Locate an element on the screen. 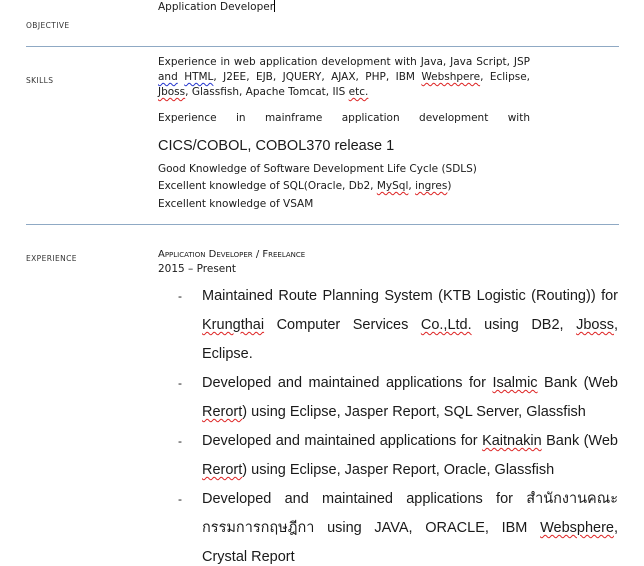  text-run: Co.,Ltd. is located at coordinates (446, 325).